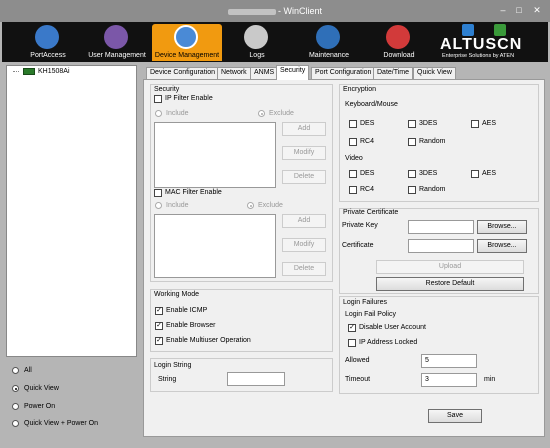  What do you see at coordinates (412, 174) in the screenshot?
I see `video-3des-checkbox` at bounding box center [412, 174].